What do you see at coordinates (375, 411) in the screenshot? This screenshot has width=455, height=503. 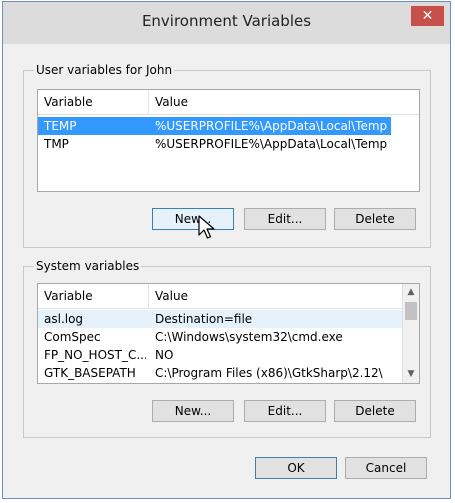 I see `system-delete-button: Delete` at bounding box center [375, 411].